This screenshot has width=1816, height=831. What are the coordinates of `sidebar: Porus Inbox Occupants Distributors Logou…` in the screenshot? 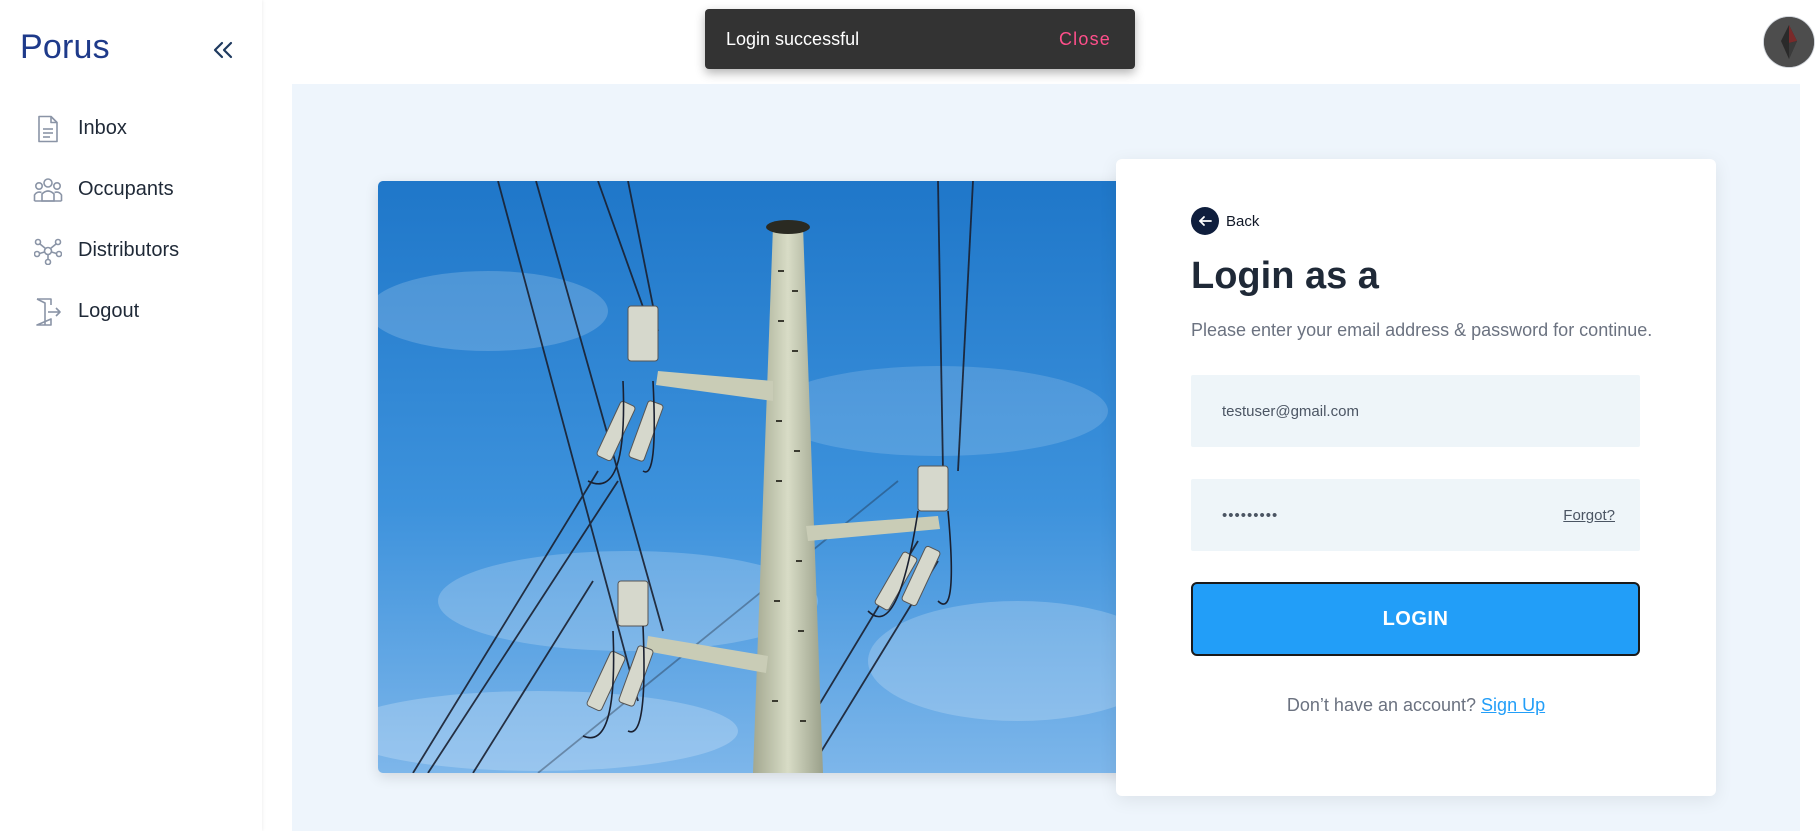 It's located at (131, 415).